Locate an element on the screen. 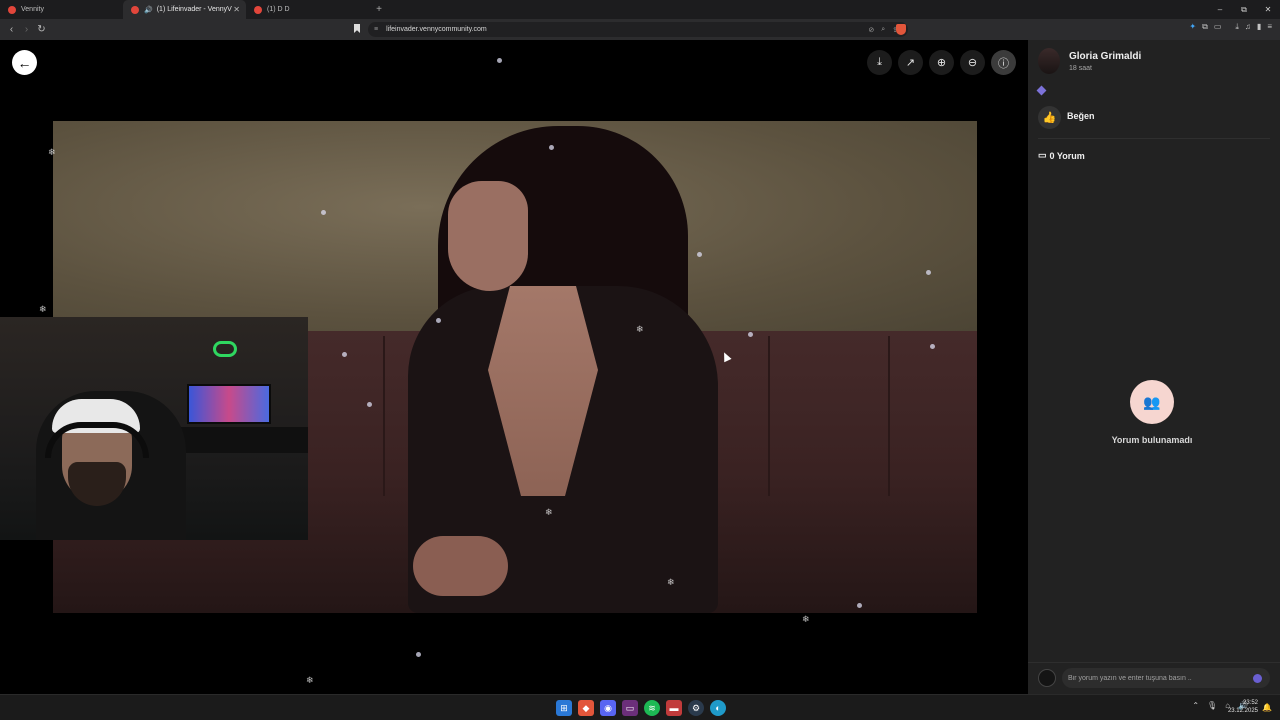 This screenshot has width=1280, height=720. open-external-icon: ↗ is located at coordinates (910, 63).